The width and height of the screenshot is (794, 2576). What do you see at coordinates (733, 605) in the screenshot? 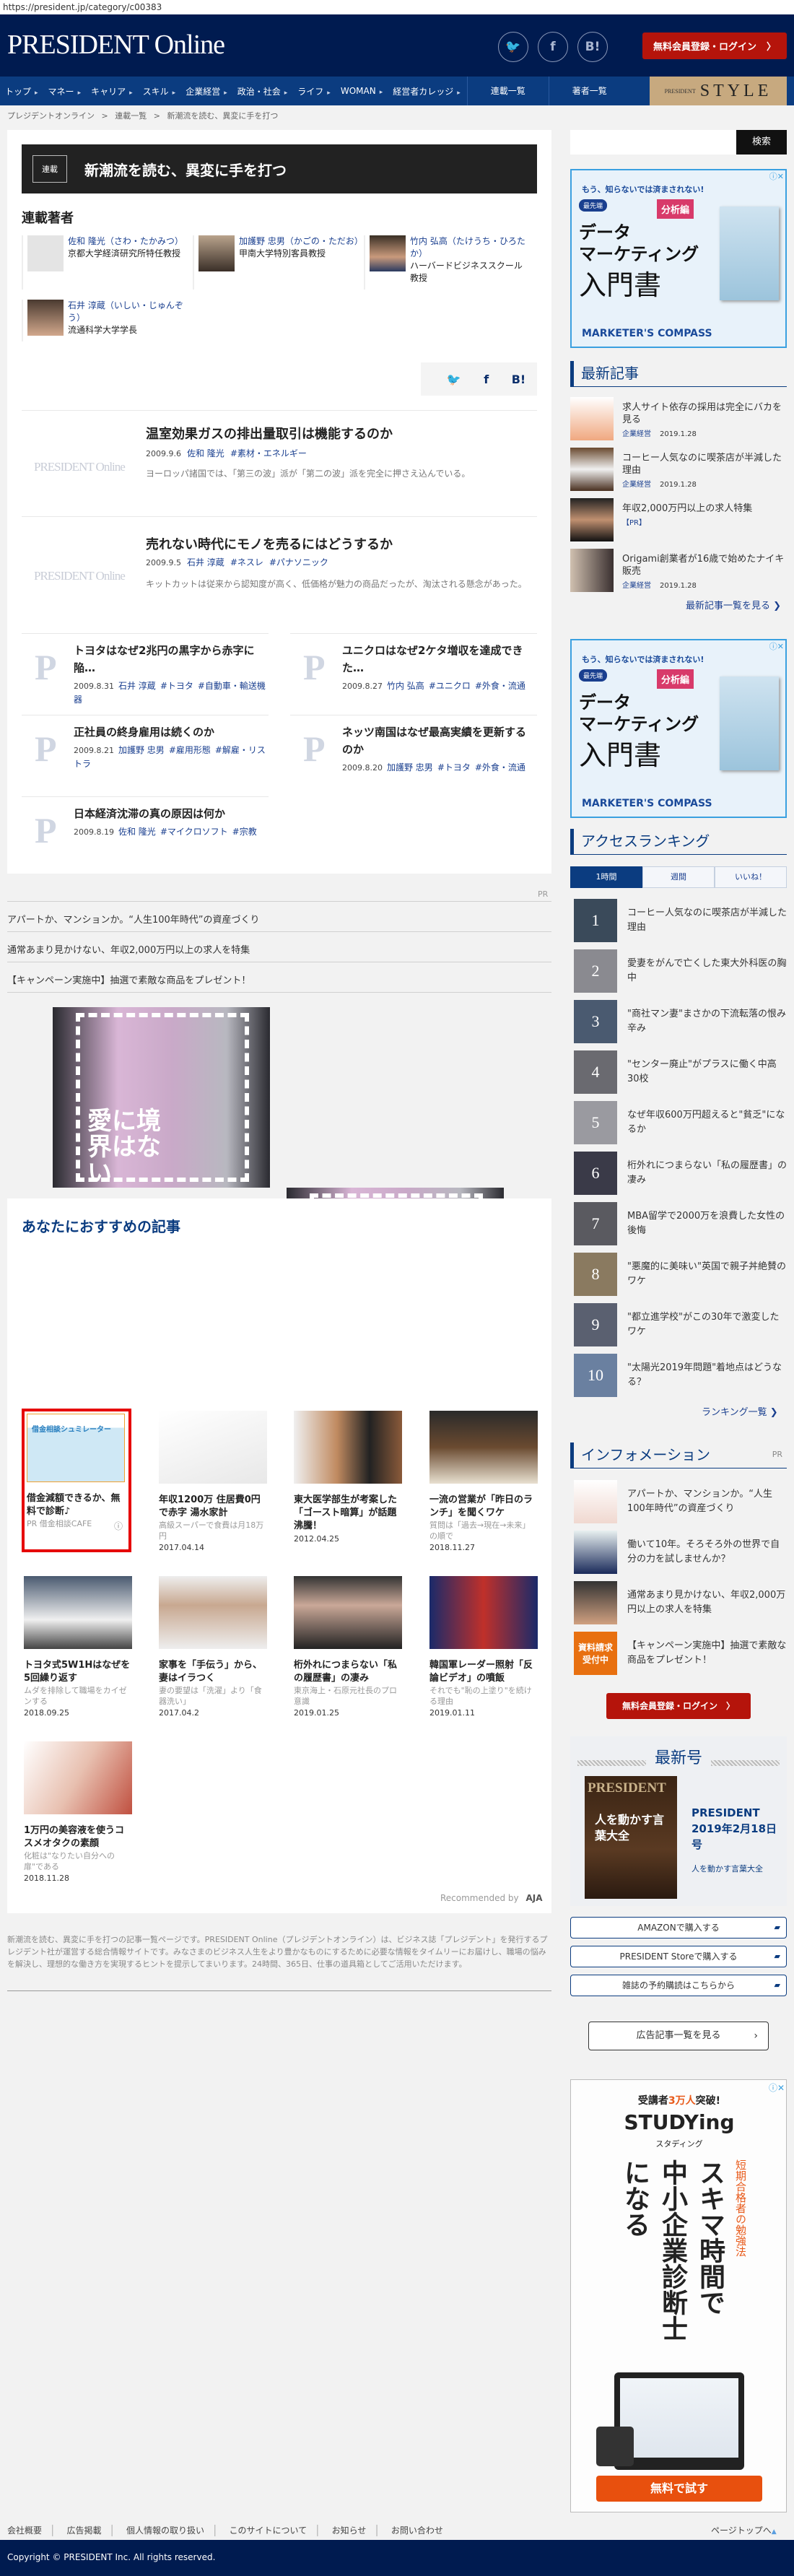
I see `latest-more-link: 最新記事一覧を見る ❯` at bounding box center [733, 605].